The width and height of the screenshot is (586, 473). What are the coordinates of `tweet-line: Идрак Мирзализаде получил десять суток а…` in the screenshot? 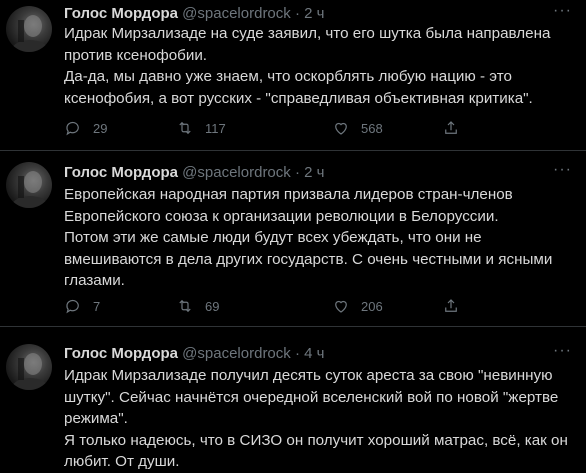 It's located at (308, 375).